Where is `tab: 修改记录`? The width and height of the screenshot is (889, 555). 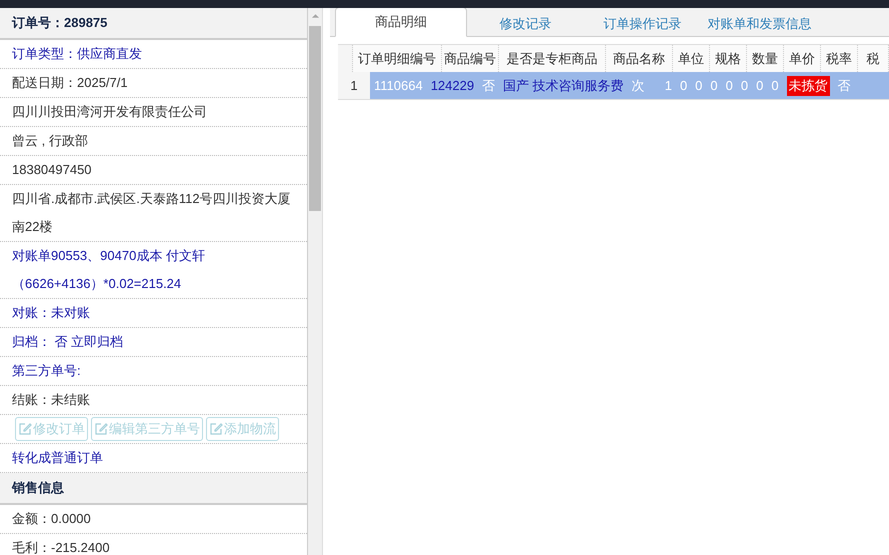
tab: 修改记录 is located at coordinates (525, 24).